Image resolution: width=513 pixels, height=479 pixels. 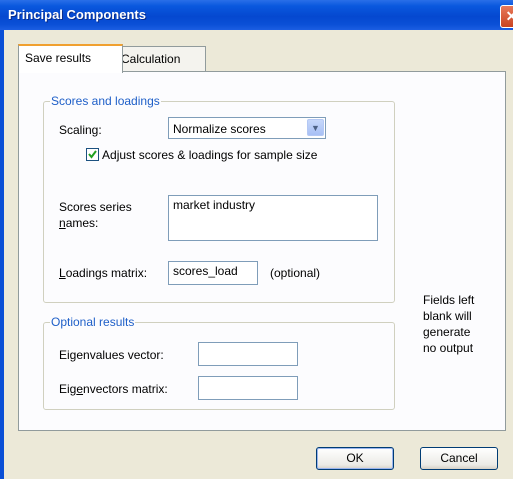 What do you see at coordinates (125, 389) in the screenshot?
I see `eigenvectors-label-part2: nvectors matrix:` at bounding box center [125, 389].